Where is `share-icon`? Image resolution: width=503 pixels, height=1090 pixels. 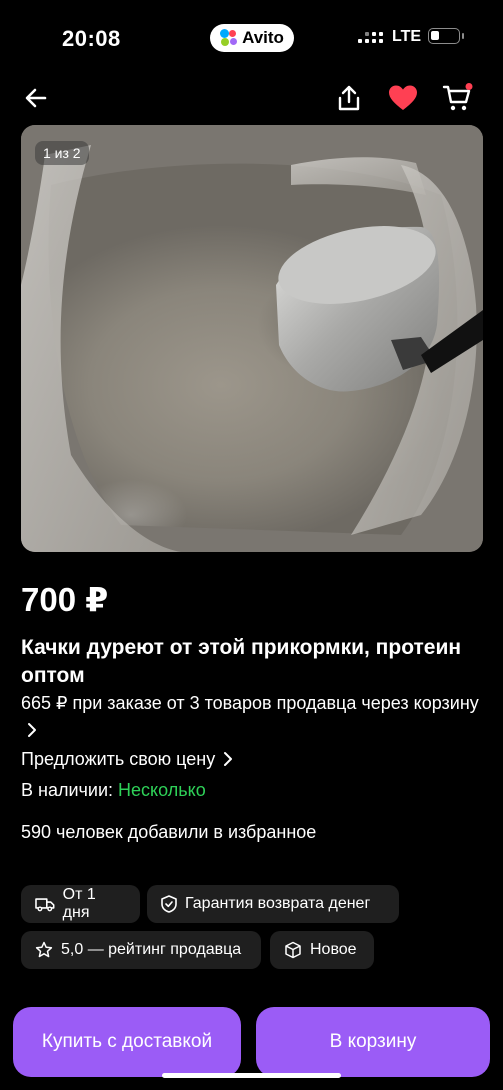
share-icon is located at coordinates (349, 98).